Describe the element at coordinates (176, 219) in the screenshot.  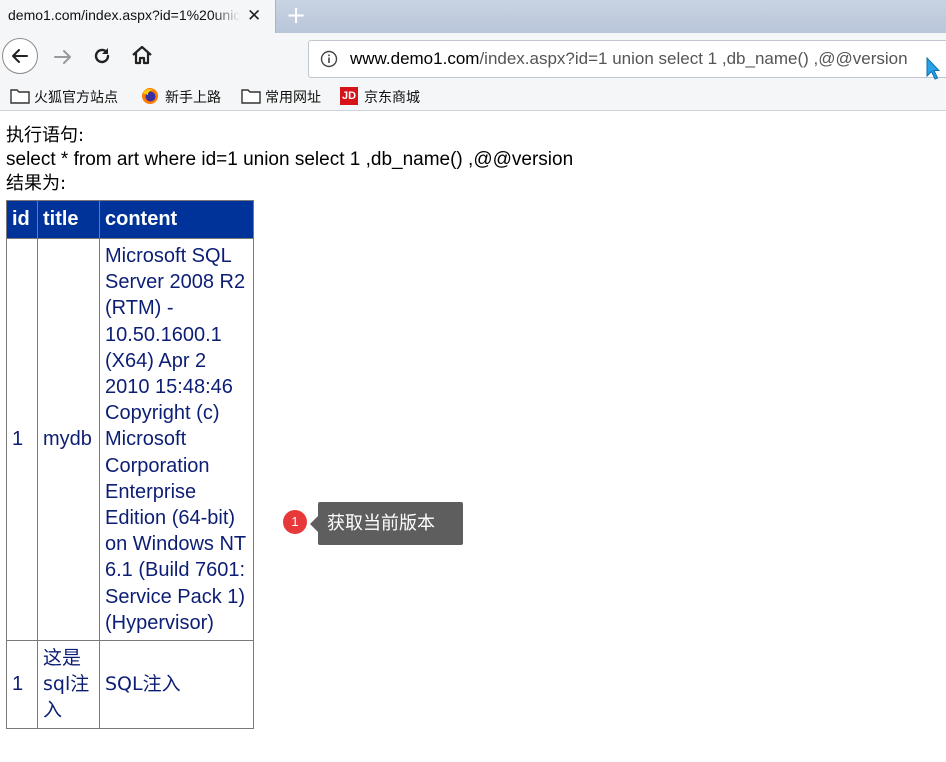
I see `column-header-content: content` at that location.